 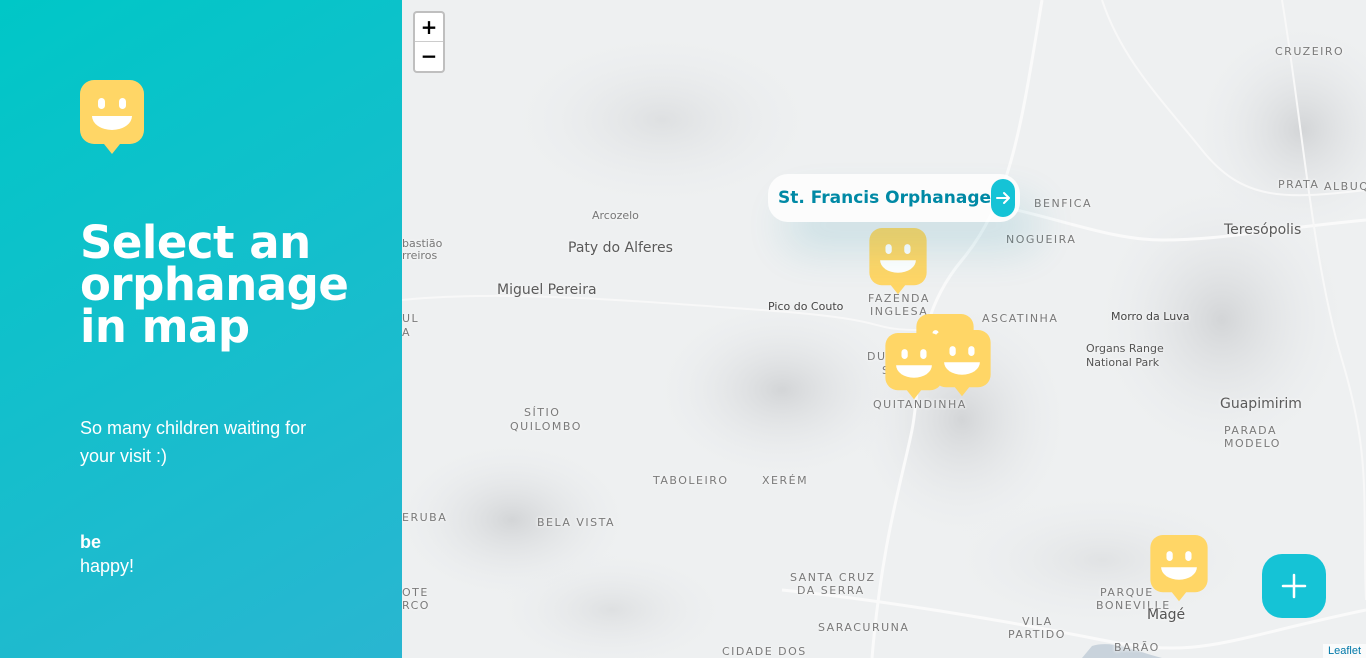 What do you see at coordinates (107, 566) in the screenshot?
I see `footer-text: happy!` at bounding box center [107, 566].